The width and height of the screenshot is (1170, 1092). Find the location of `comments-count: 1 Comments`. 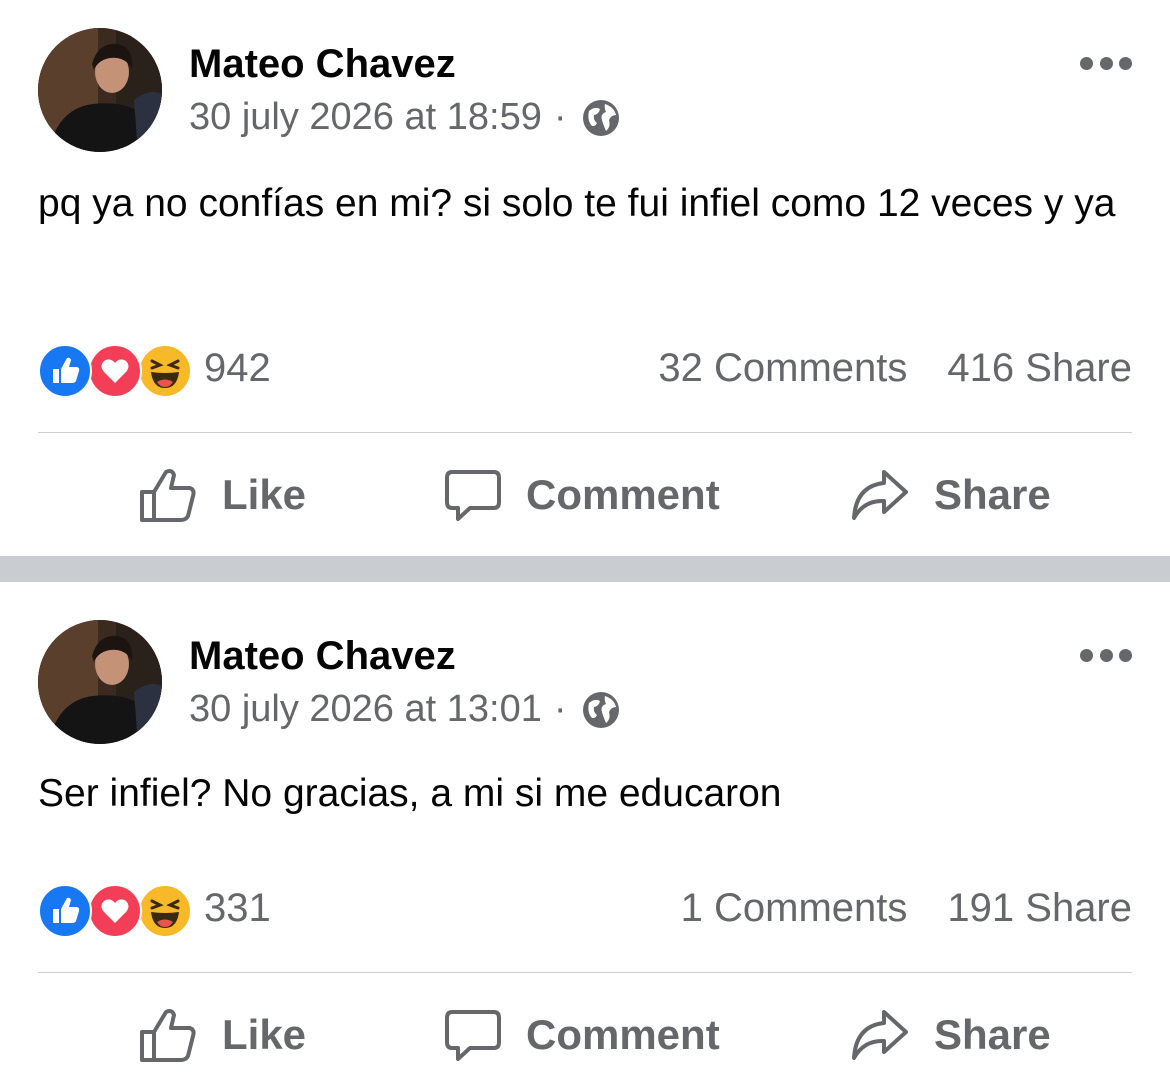

comments-count: 1 Comments is located at coordinates (794, 908).